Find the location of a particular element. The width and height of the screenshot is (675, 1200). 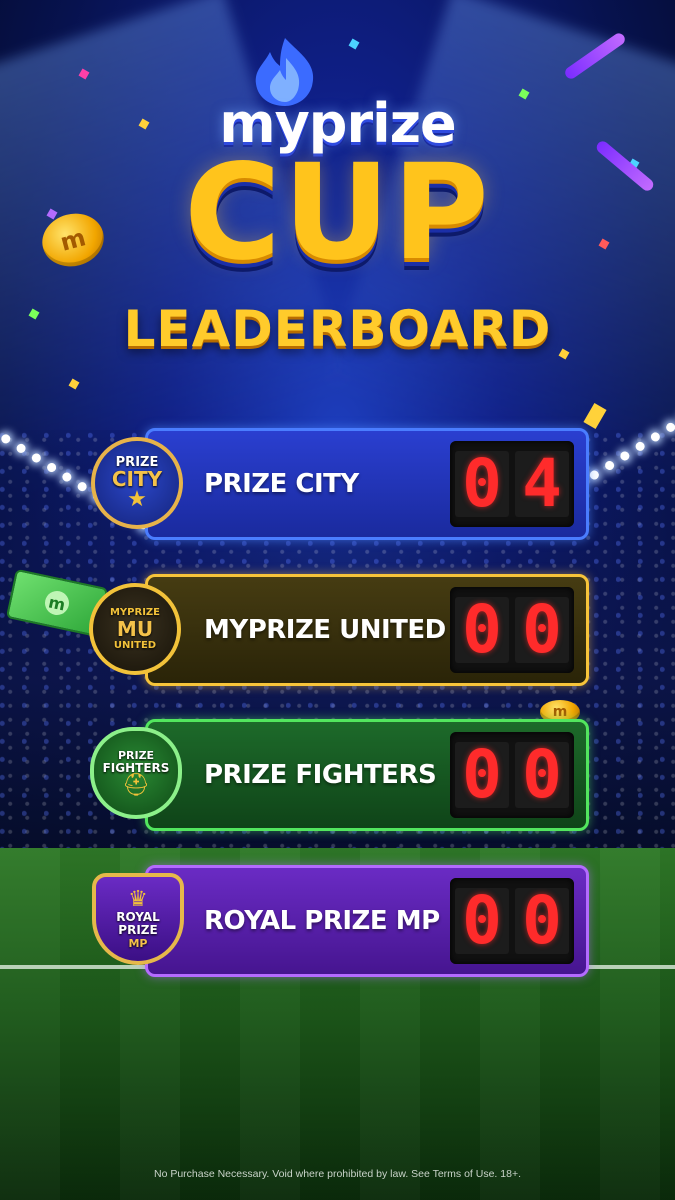

team-name: ROYAL PRIZE MP is located at coordinates (322, 921).